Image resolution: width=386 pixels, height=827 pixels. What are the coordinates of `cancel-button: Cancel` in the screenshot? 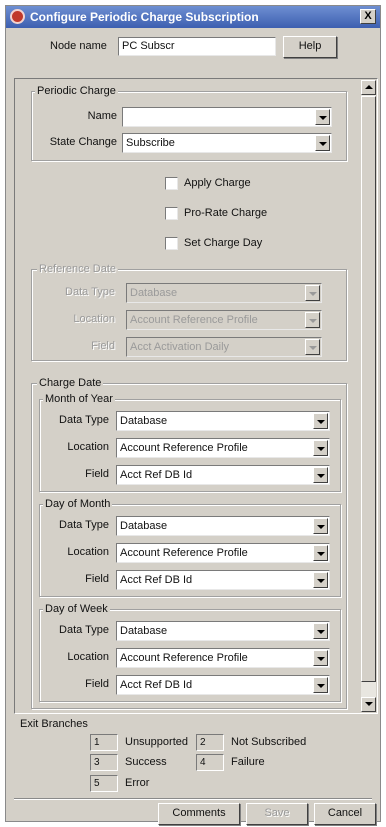 It's located at (345, 814).